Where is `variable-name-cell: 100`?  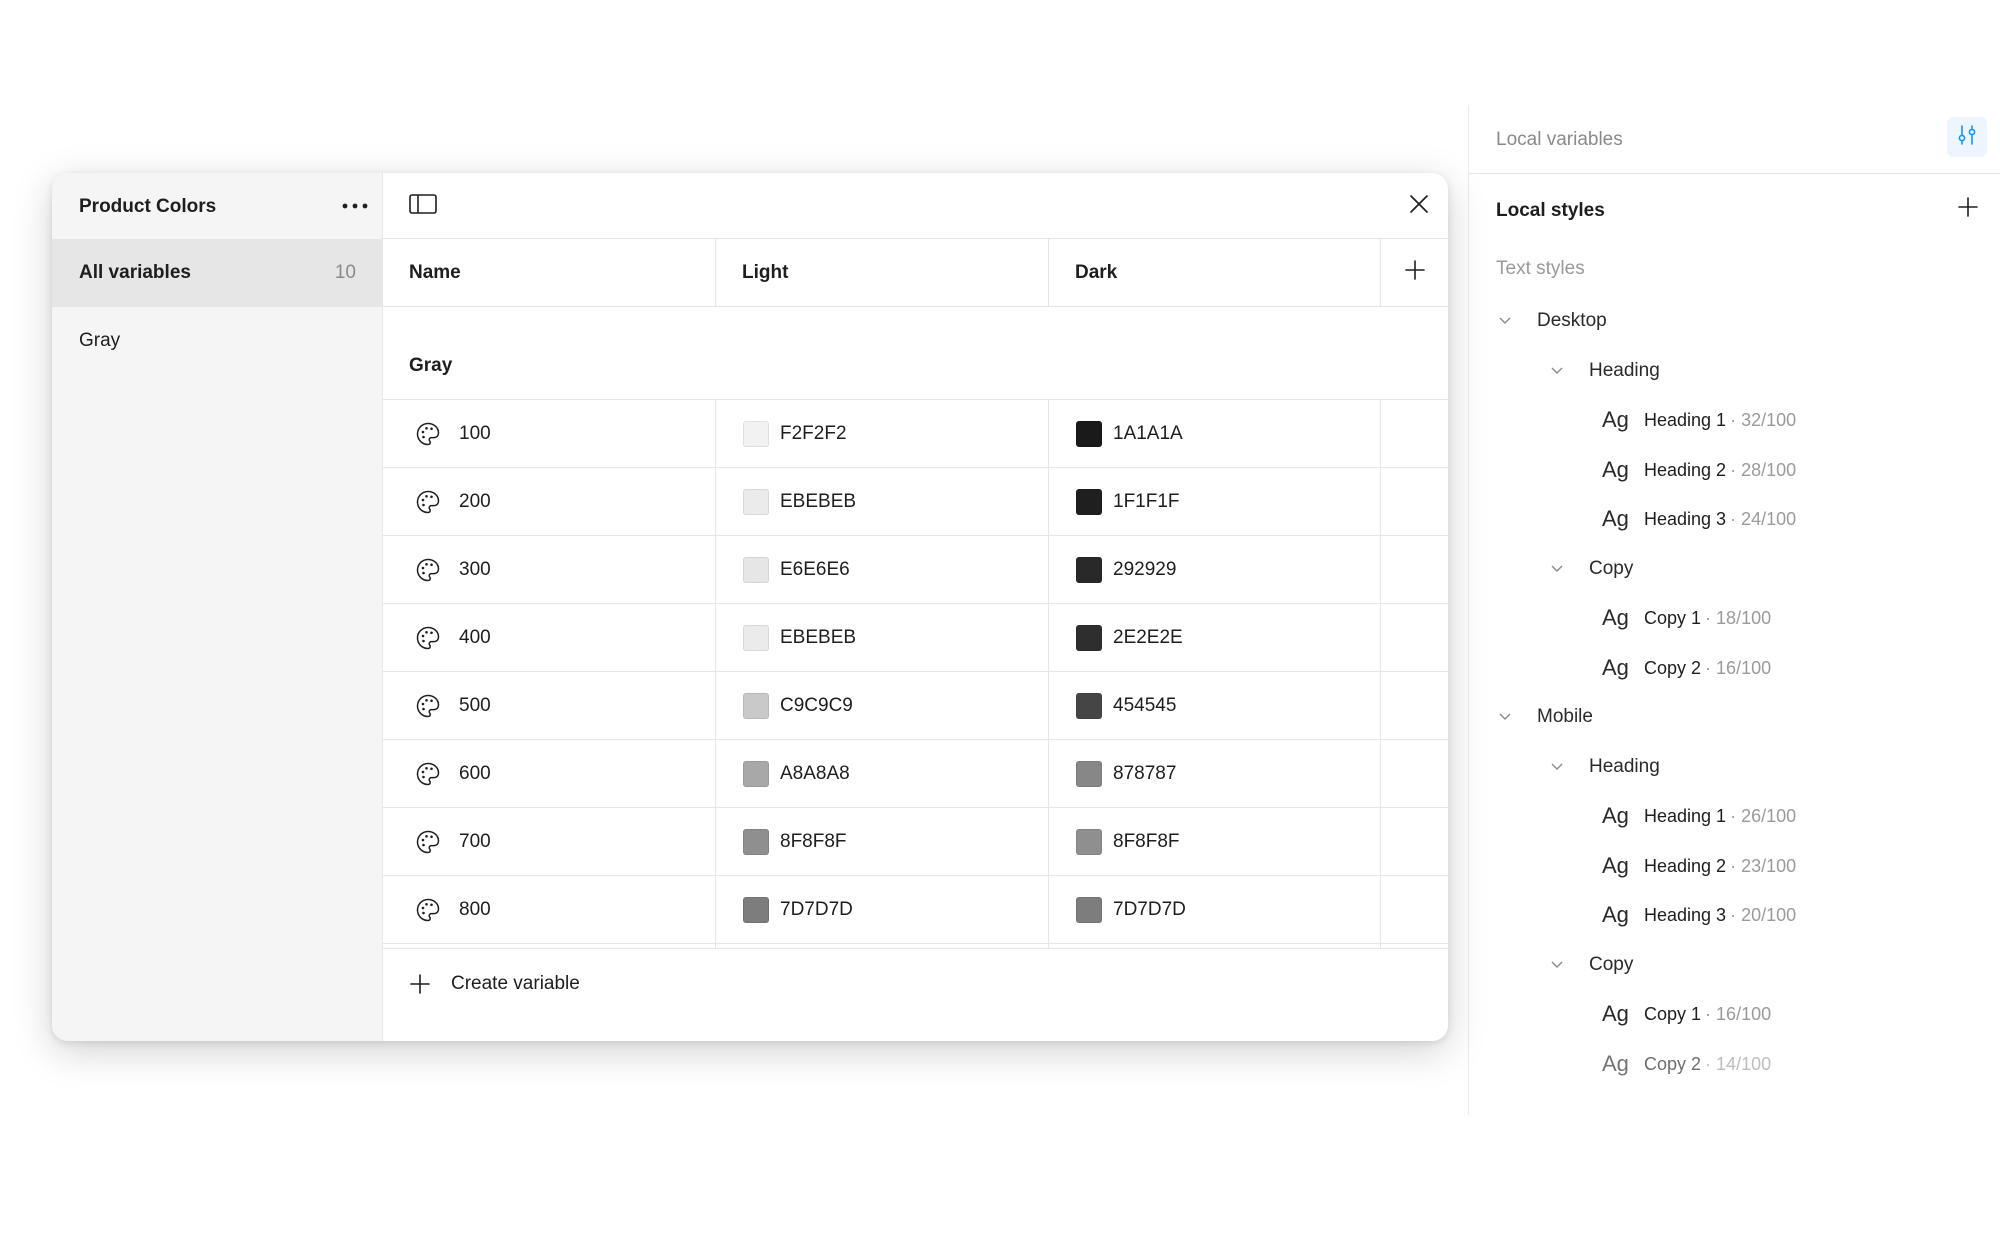
variable-name-cell: 100 is located at coordinates (549, 433).